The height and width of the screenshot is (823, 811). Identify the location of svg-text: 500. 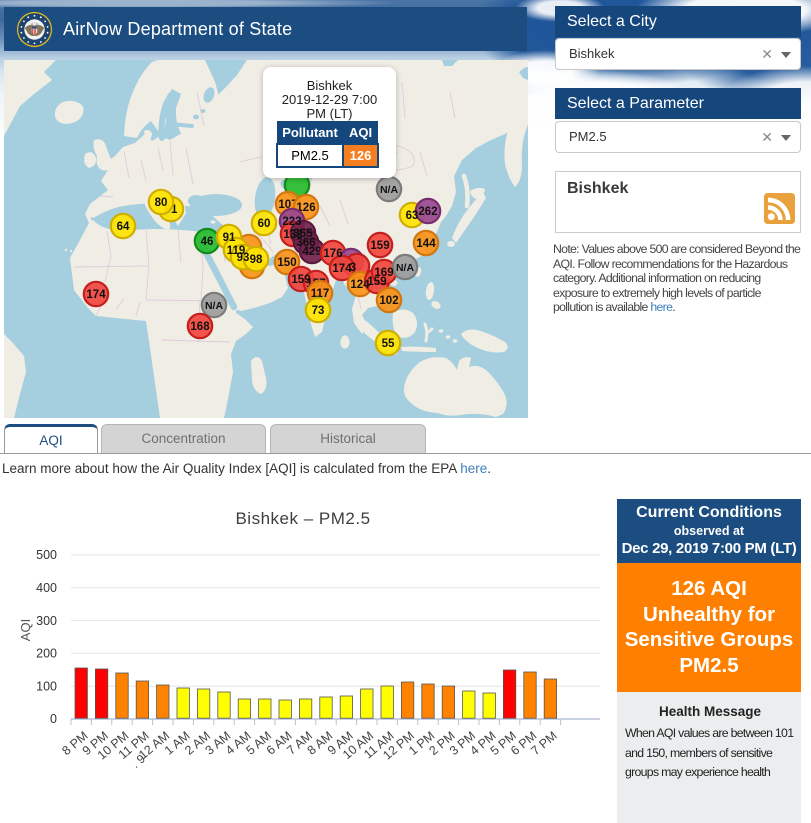
(46, 555).